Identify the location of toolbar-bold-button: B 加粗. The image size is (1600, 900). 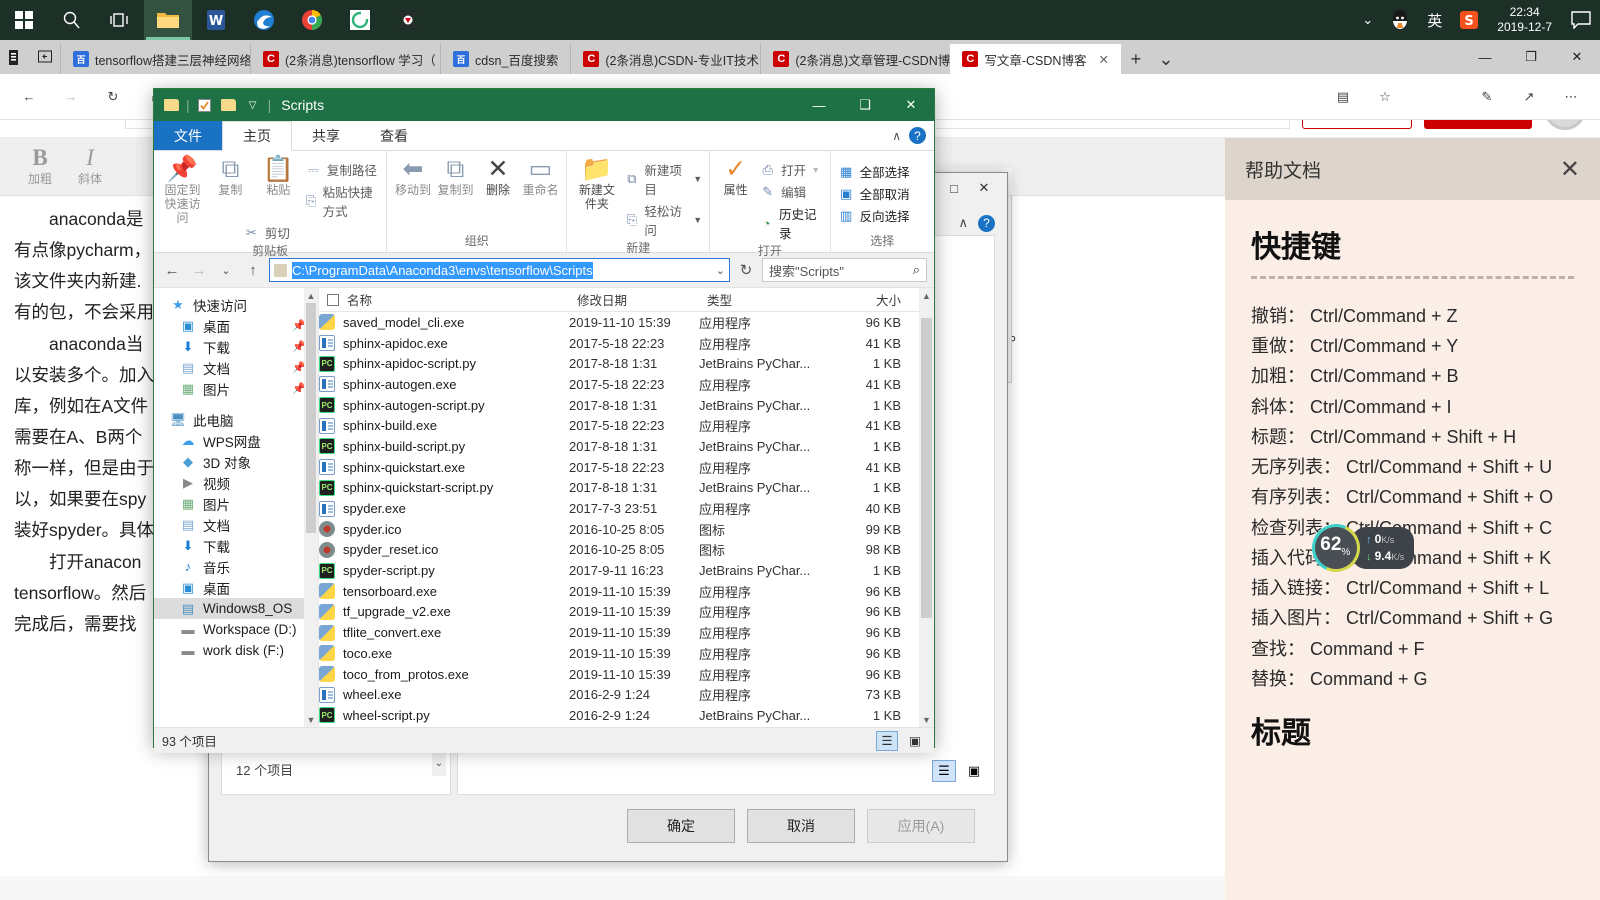
(40, 166).